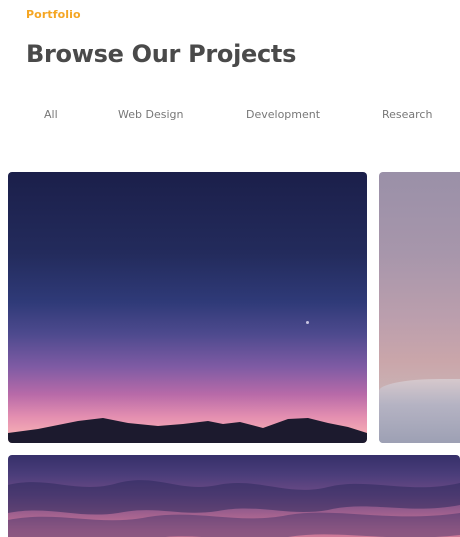 Image resolution: width=460 pixels, height=537 pixels. I want to click on page-title: Browse Our Projects, so click(161, 54).